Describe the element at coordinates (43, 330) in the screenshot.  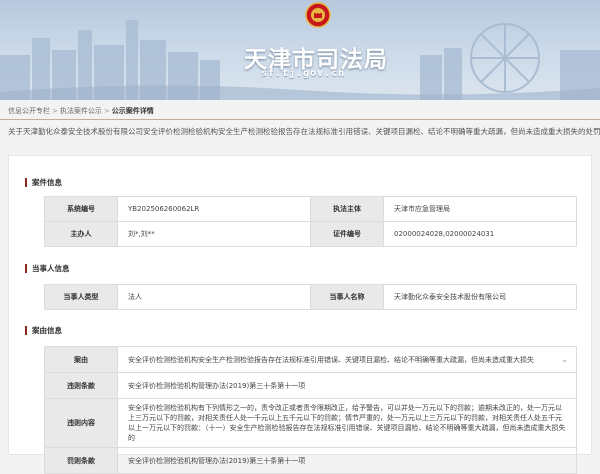
I see `section-title-details: 案由信息` at that location.